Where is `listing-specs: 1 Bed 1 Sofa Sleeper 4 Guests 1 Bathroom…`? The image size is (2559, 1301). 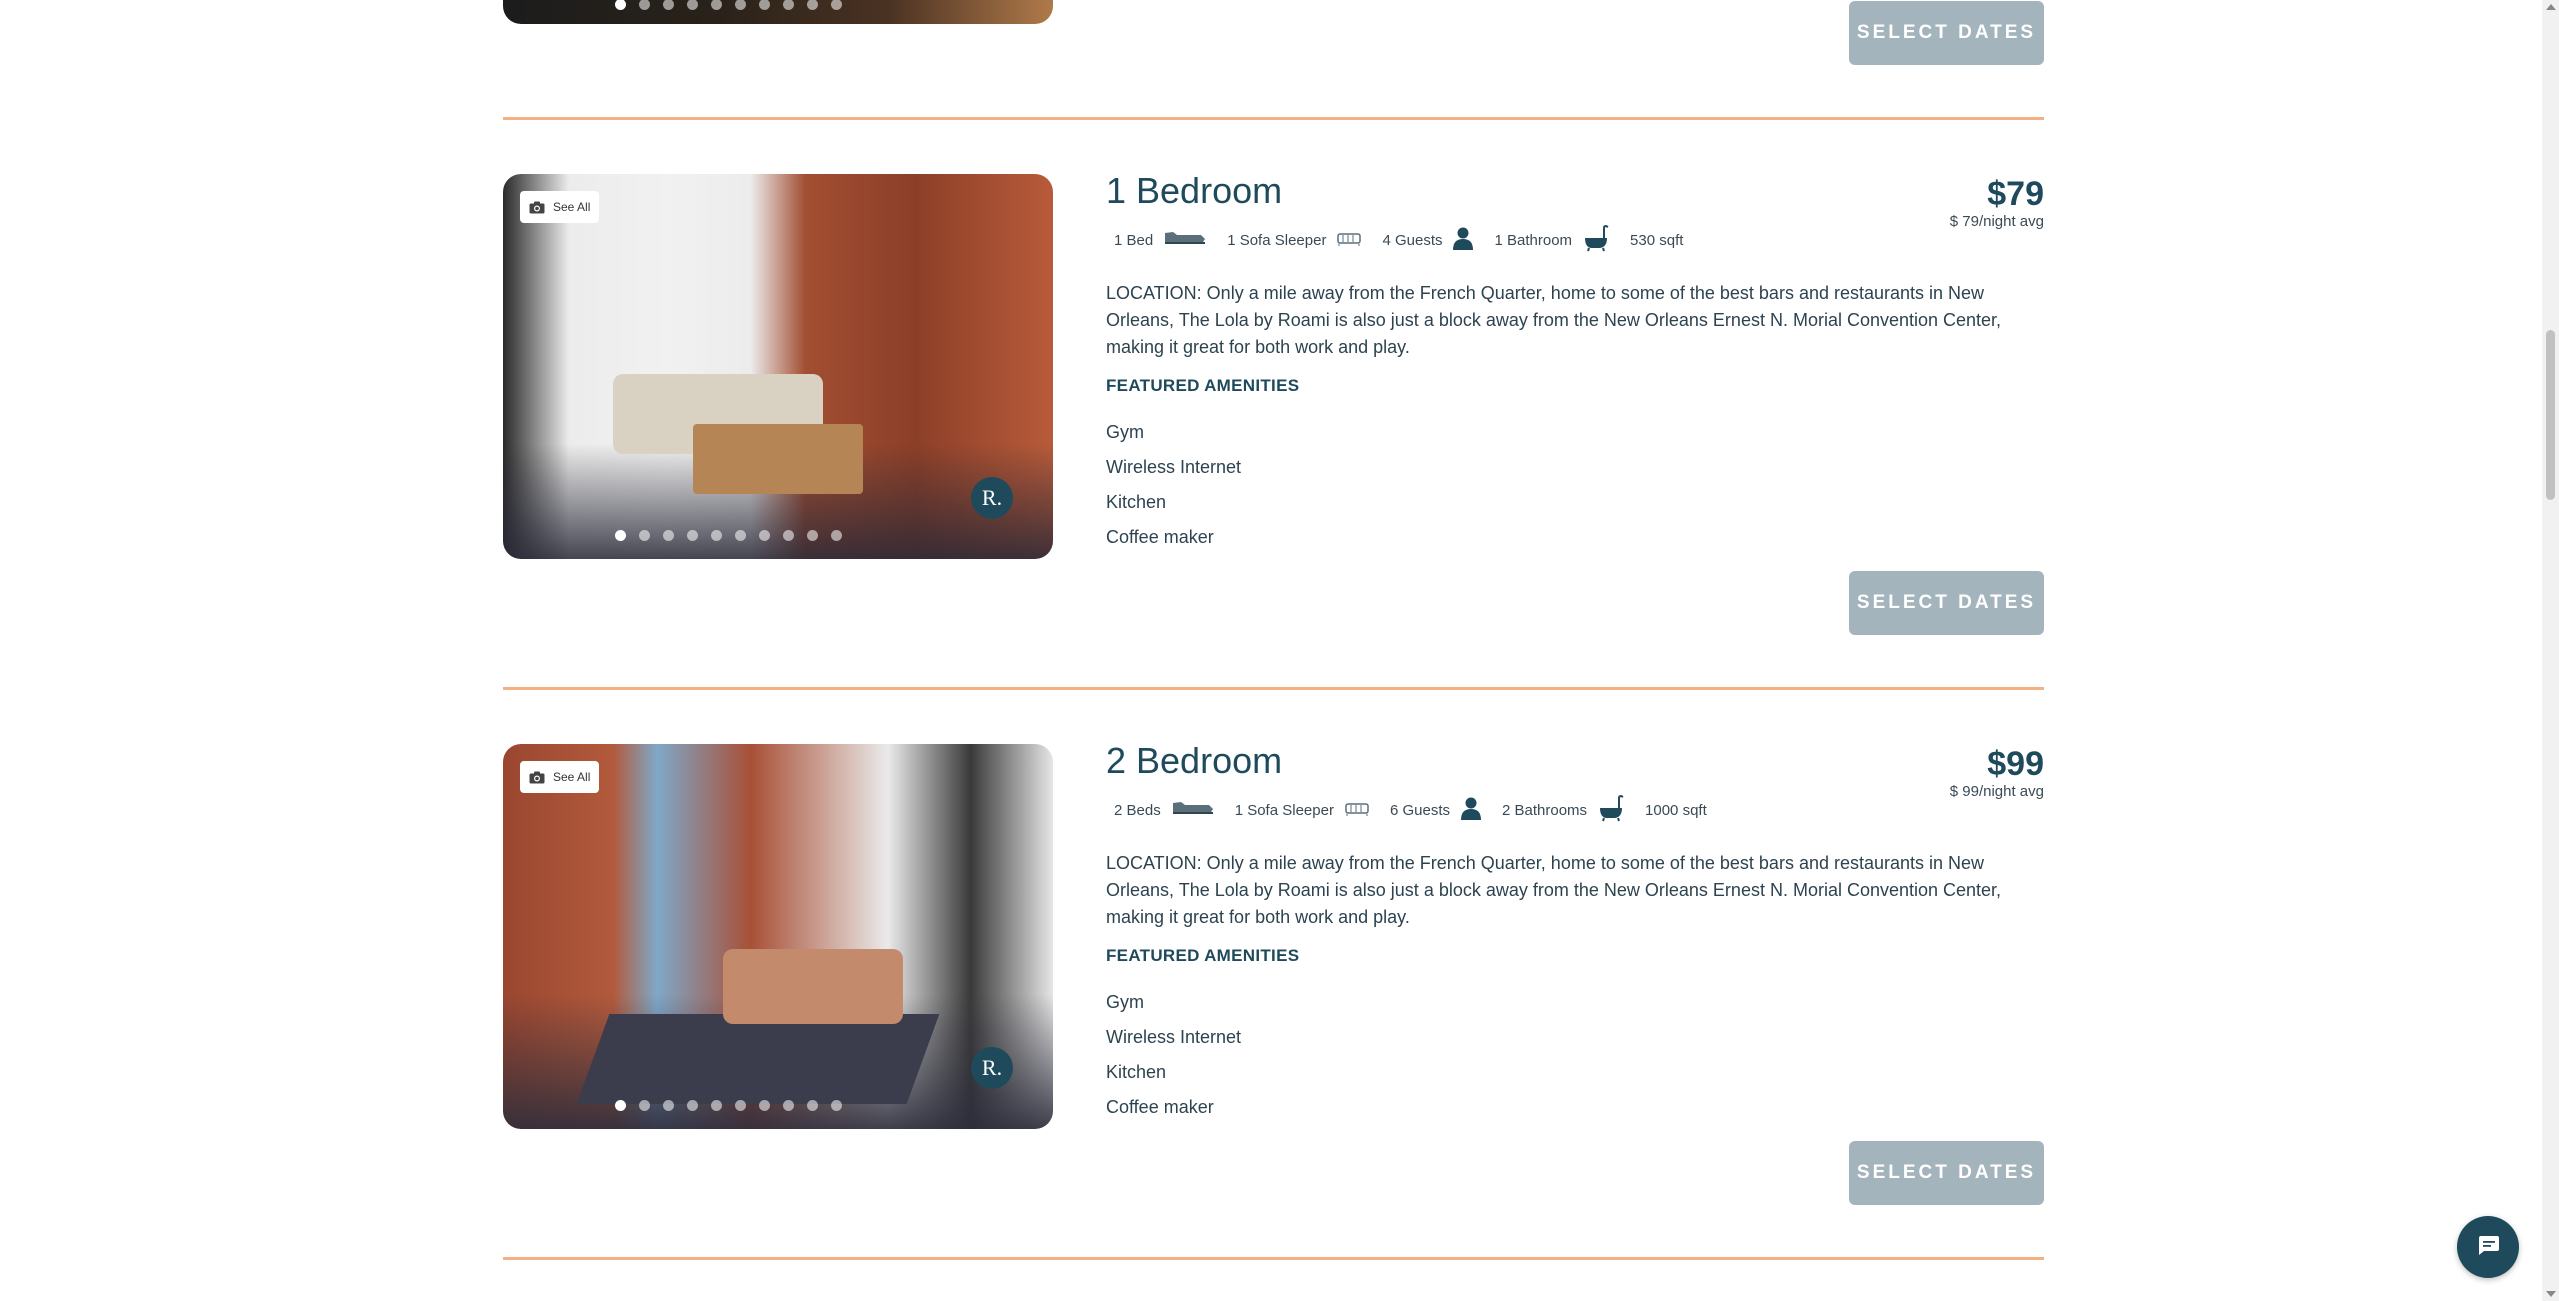 listing-specs: 1 Bed 1 Sofa Sleeper 4 Guests 1 Bathroom… is located at coordinates (1403, 240).